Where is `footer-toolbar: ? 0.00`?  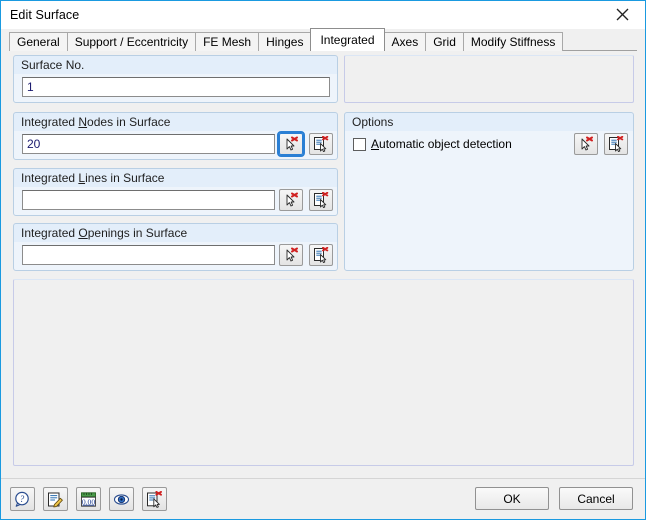
footer-toolbar: ? 0.00 is located at coordinates (88, 499).